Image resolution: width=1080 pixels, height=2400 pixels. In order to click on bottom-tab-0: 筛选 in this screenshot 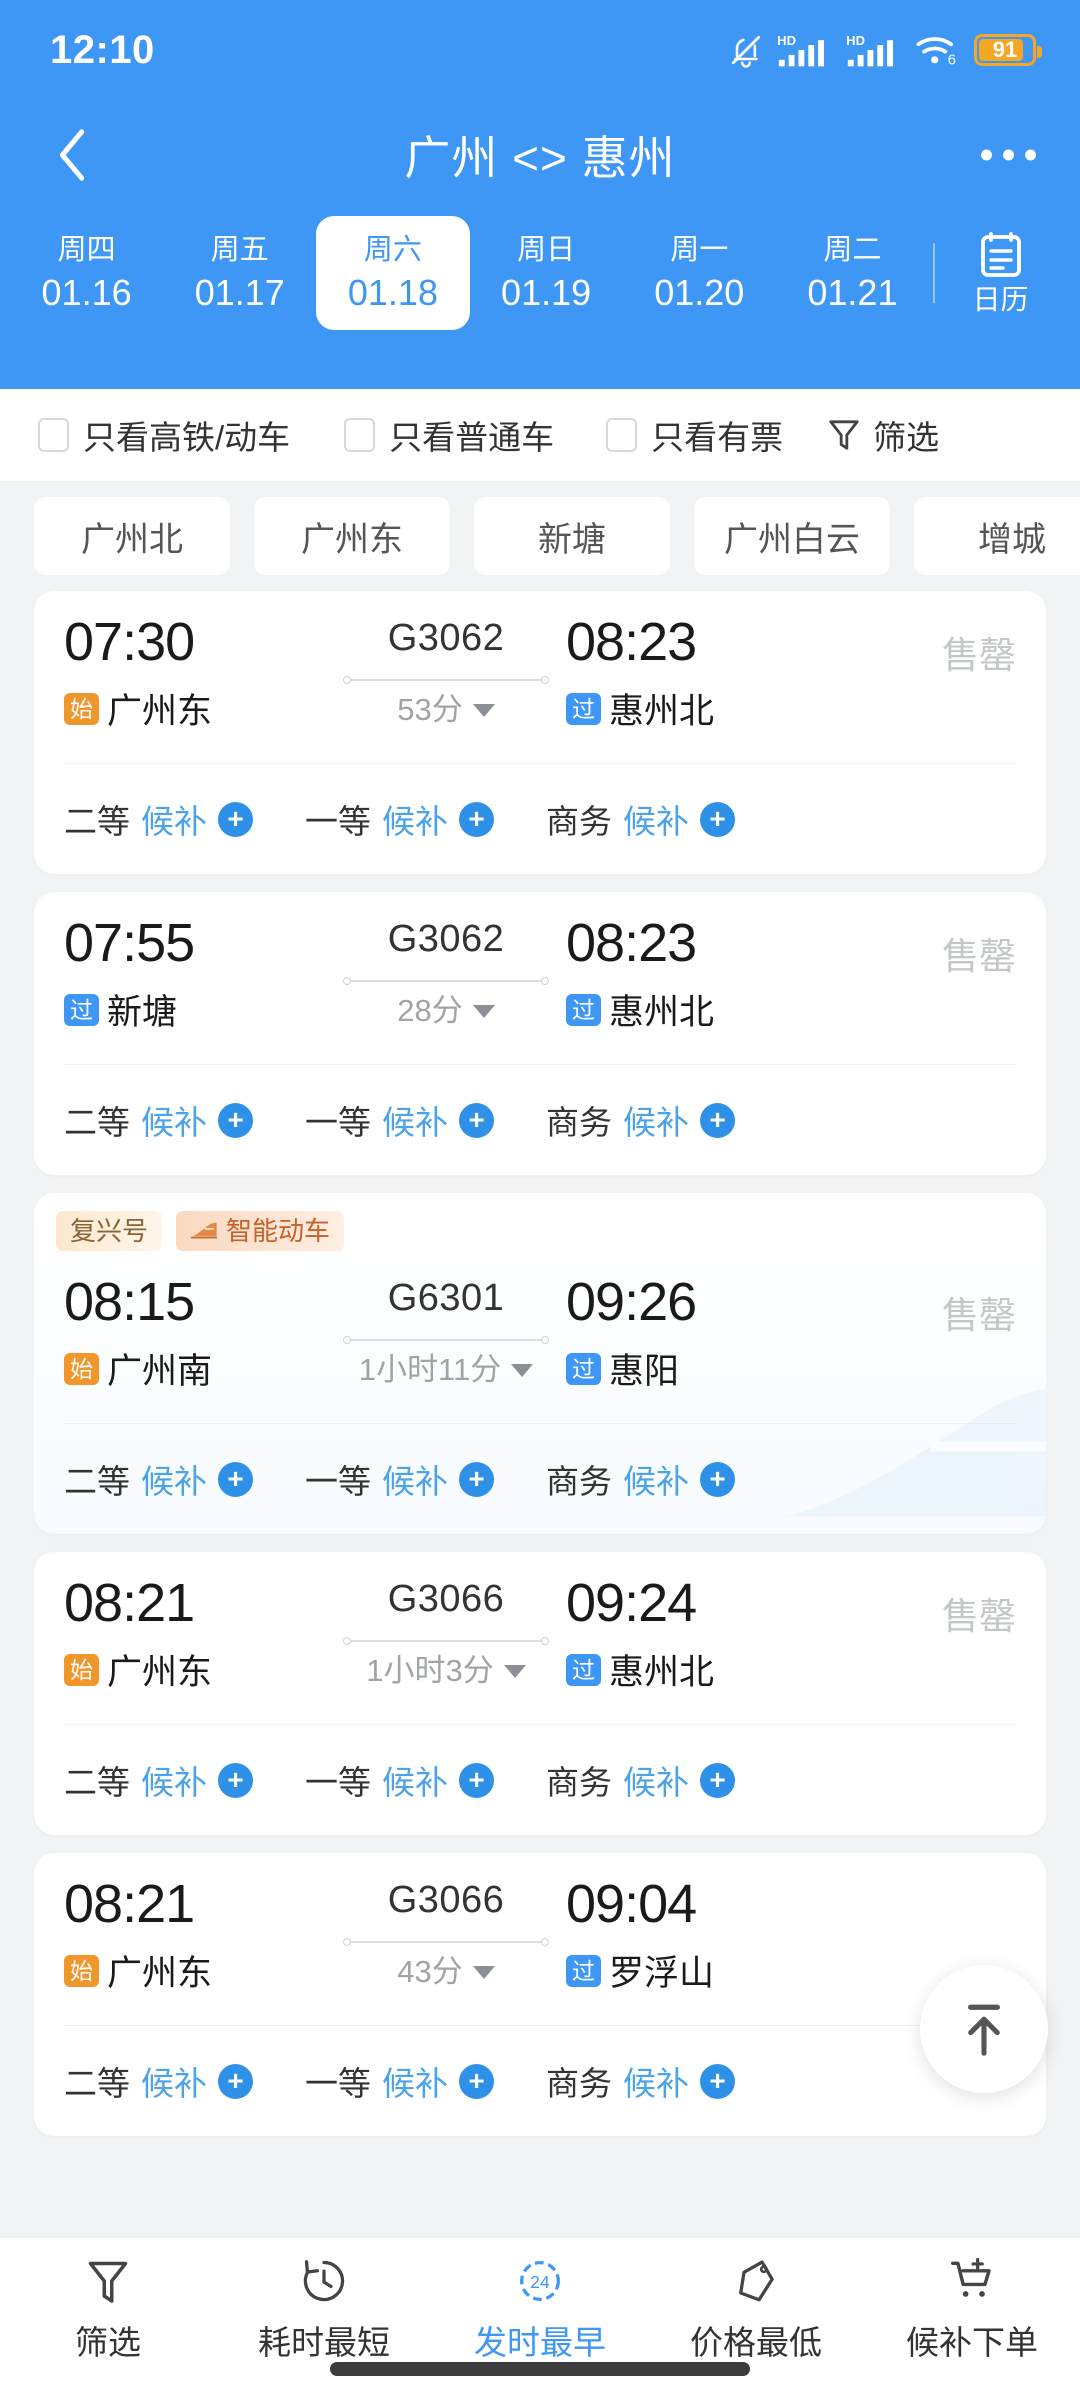, I will do `click(108, 2310)`.